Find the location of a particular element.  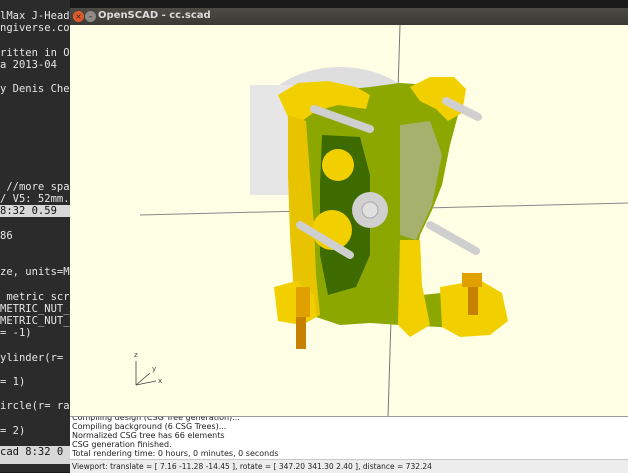

terminal-line: ircle(r= radi is located at coordinates (35, 406).